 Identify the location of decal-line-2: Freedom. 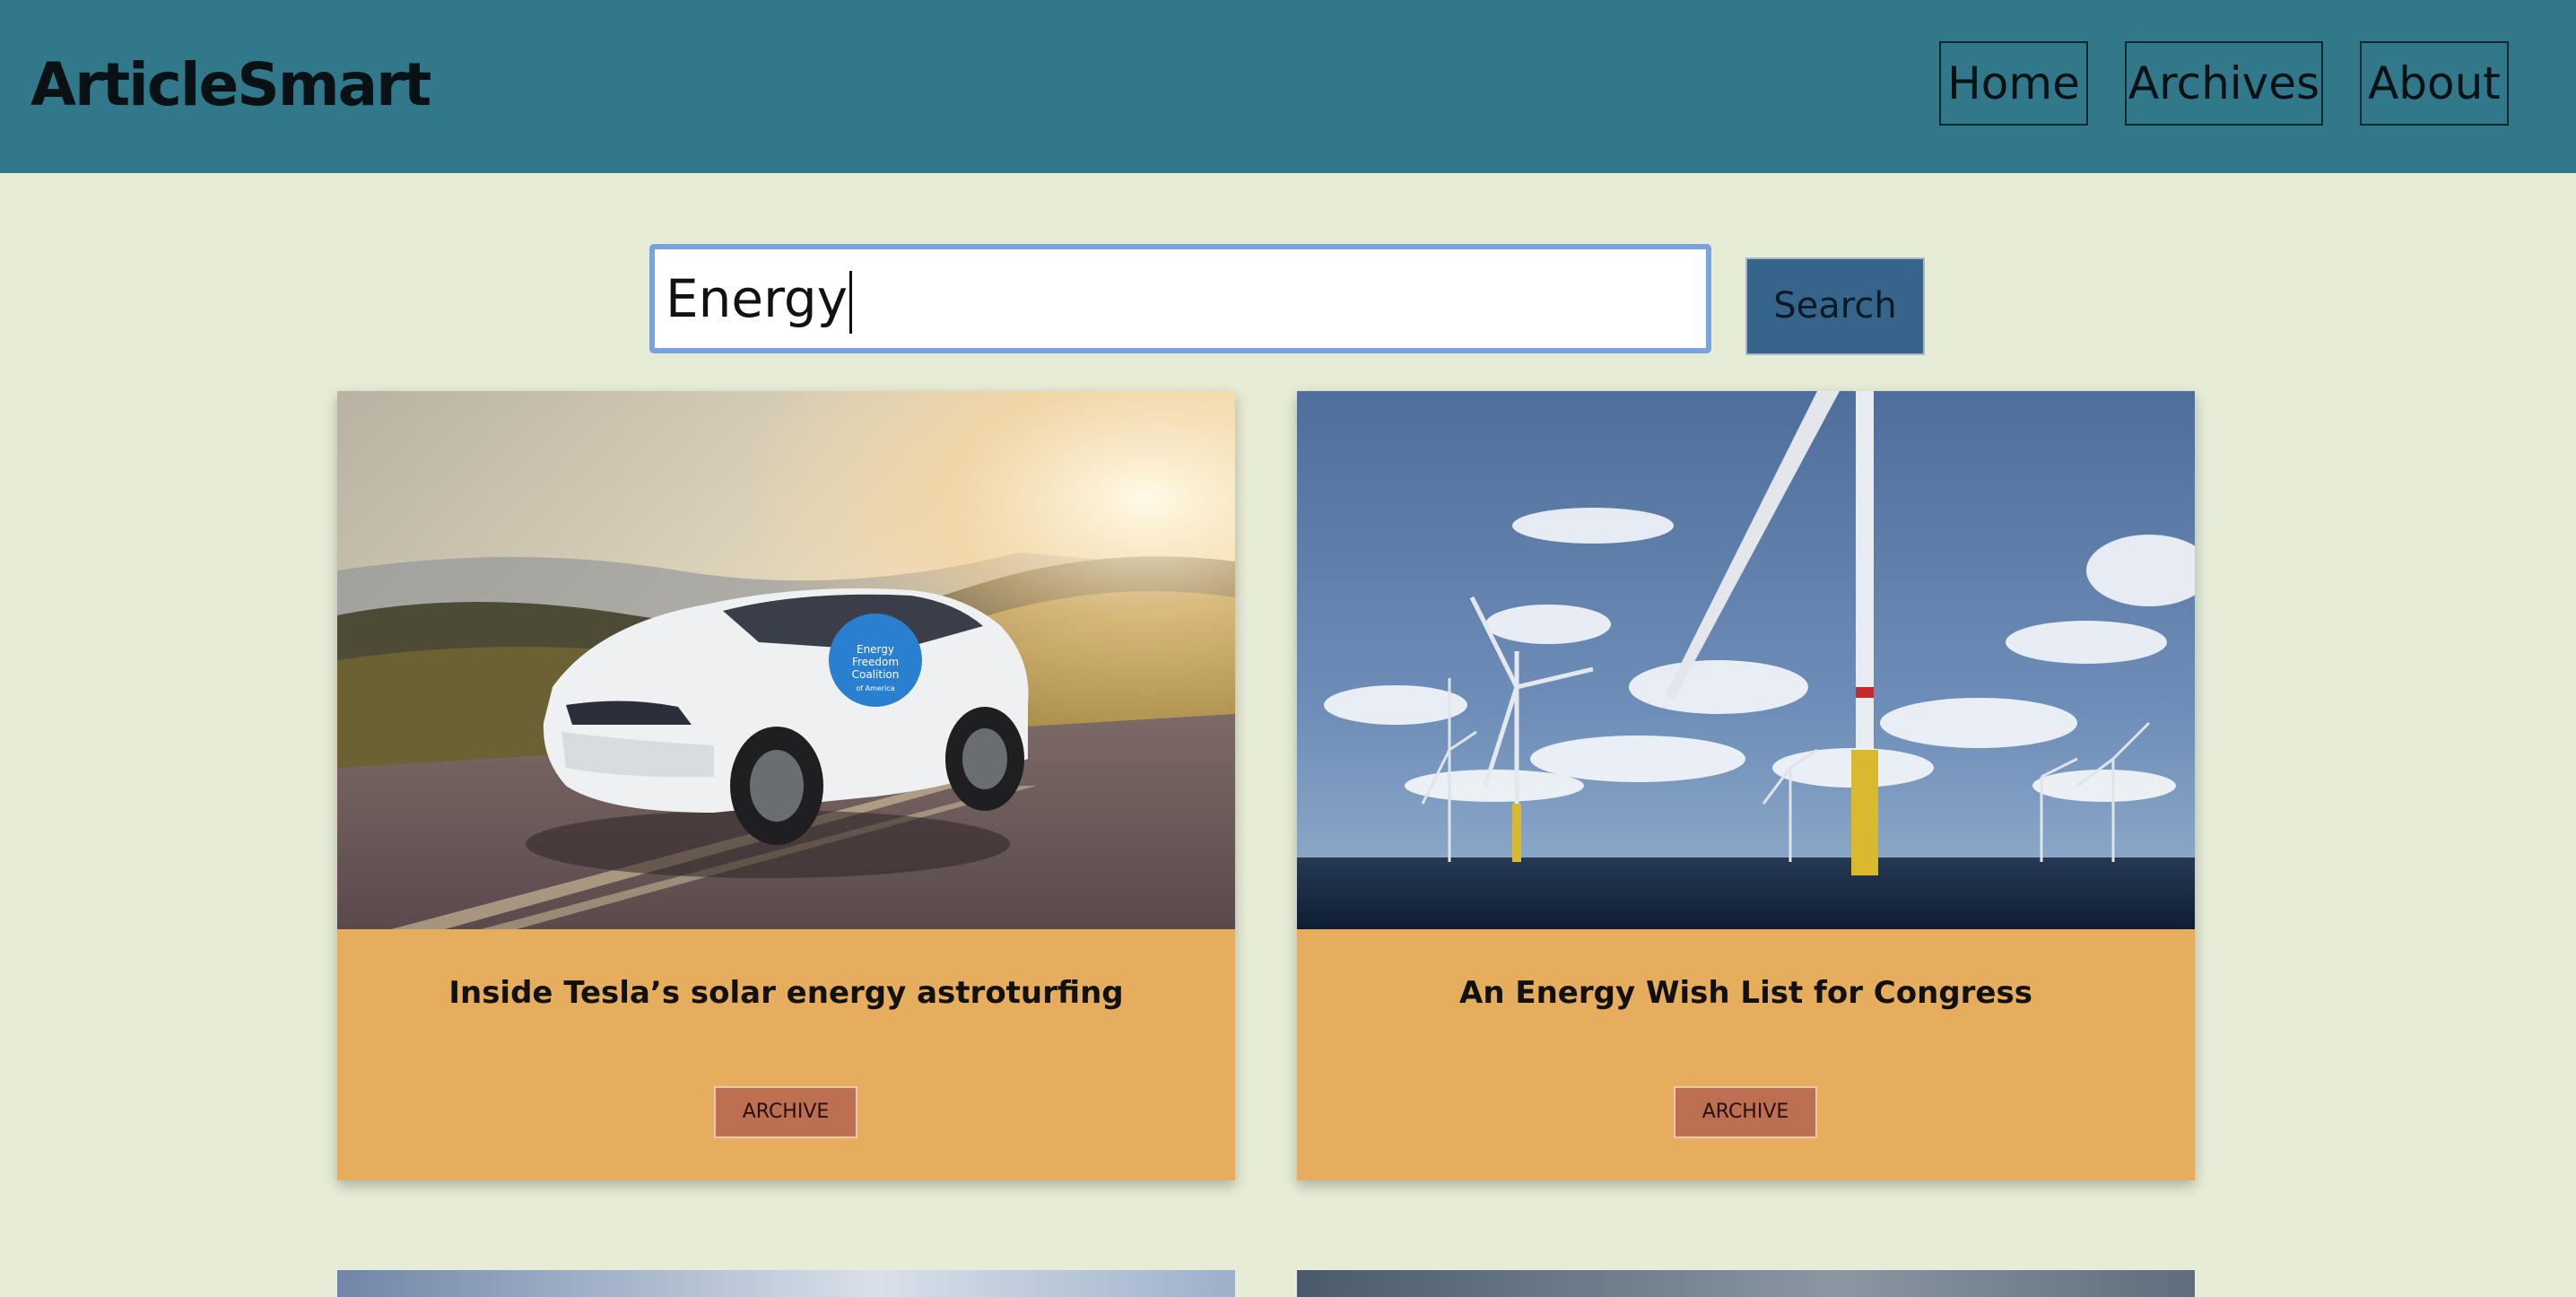
(875, 662).